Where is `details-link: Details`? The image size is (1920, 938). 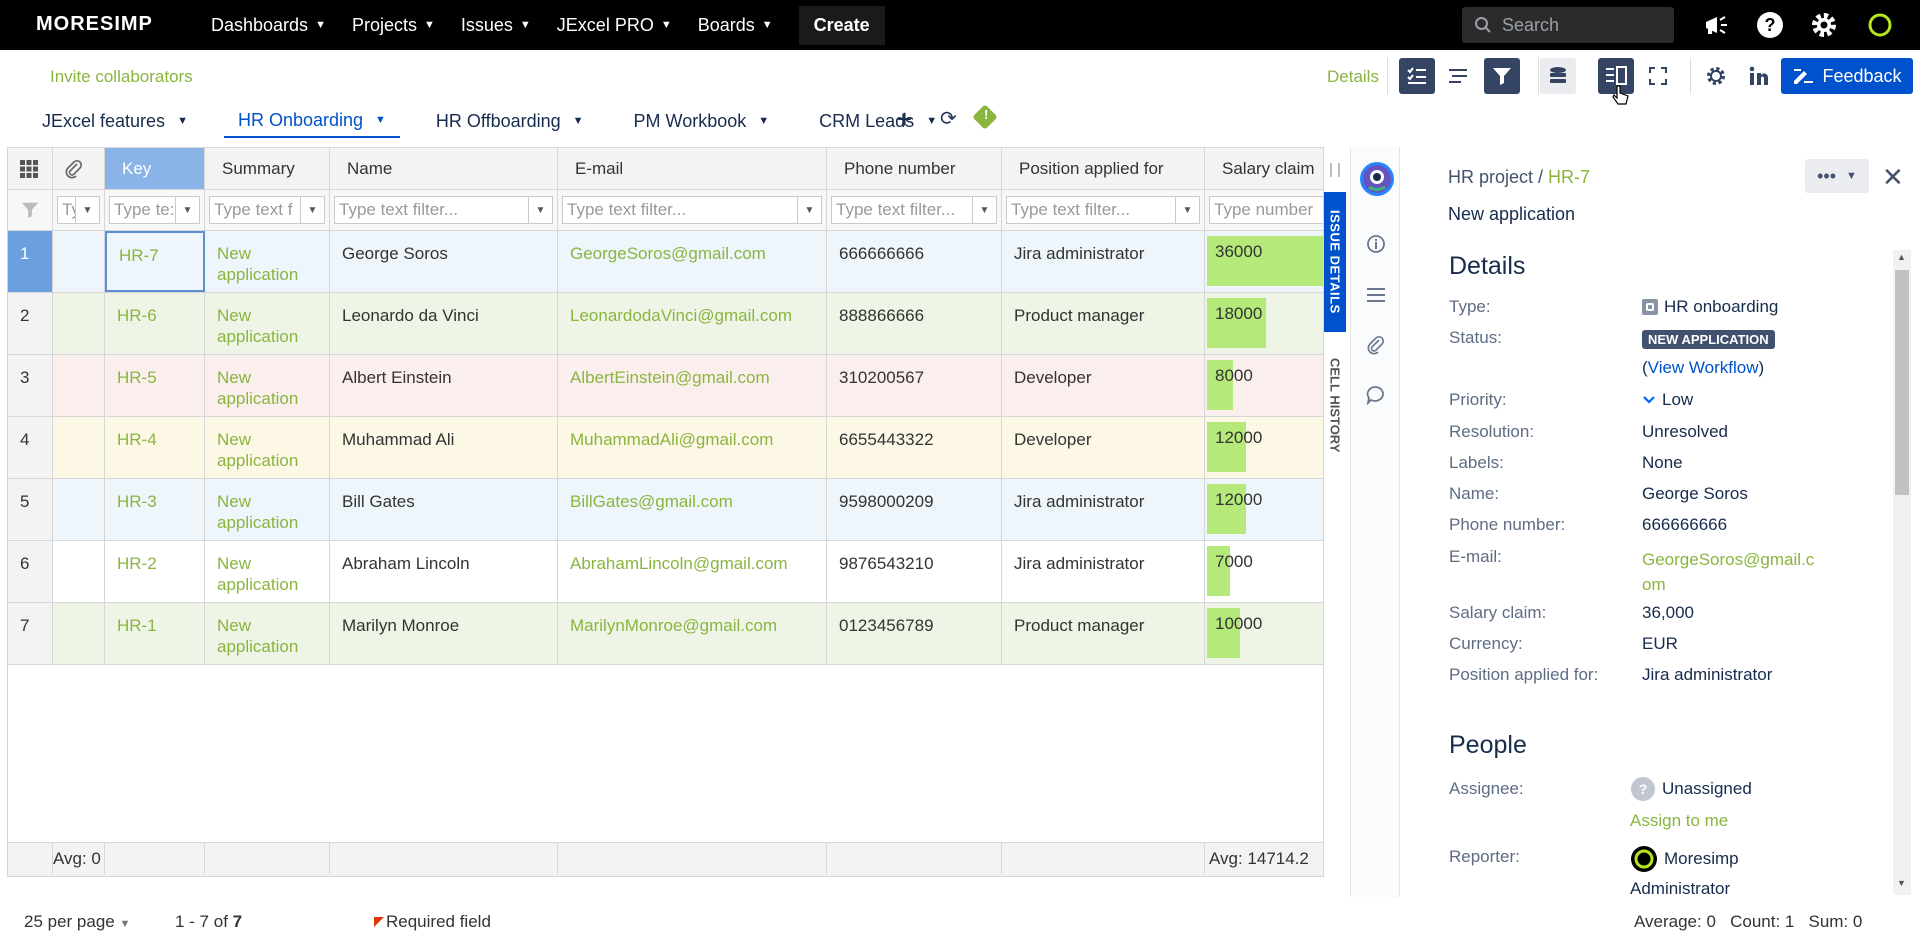 details-link: Details is located at coordinates (1353, 77).